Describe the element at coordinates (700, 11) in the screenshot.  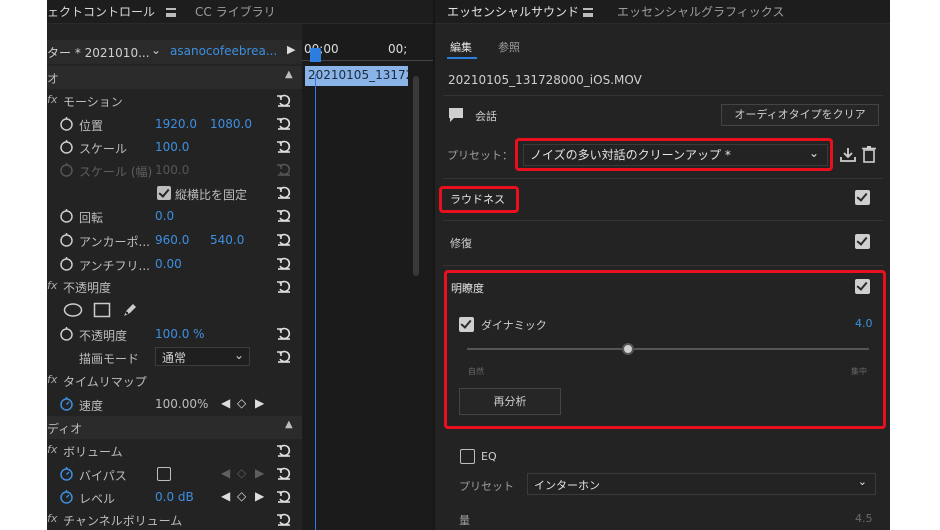
I see `tab-essential-graphics: エッセンシャルグラフィックス` at that location.